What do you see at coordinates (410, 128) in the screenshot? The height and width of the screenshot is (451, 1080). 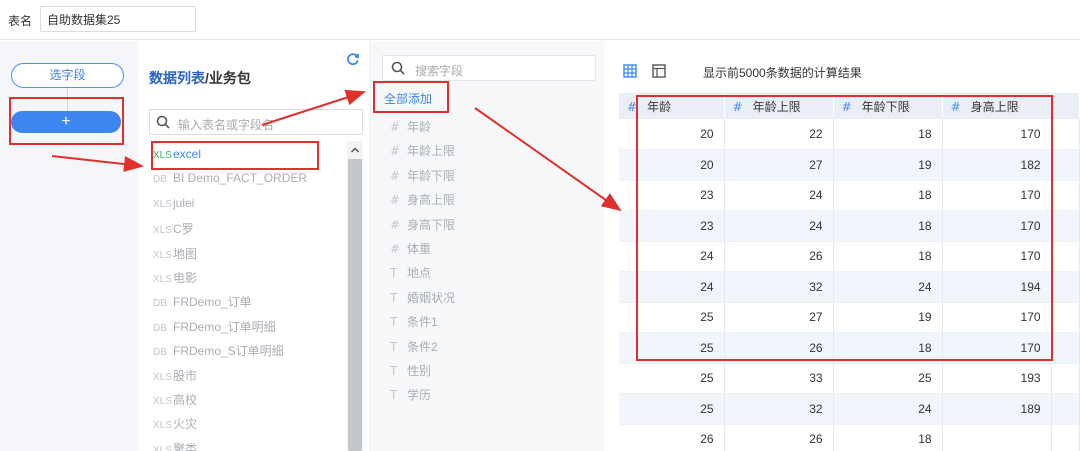 I see `field-list-item: # 年龄` at bounding box center [410, 128].